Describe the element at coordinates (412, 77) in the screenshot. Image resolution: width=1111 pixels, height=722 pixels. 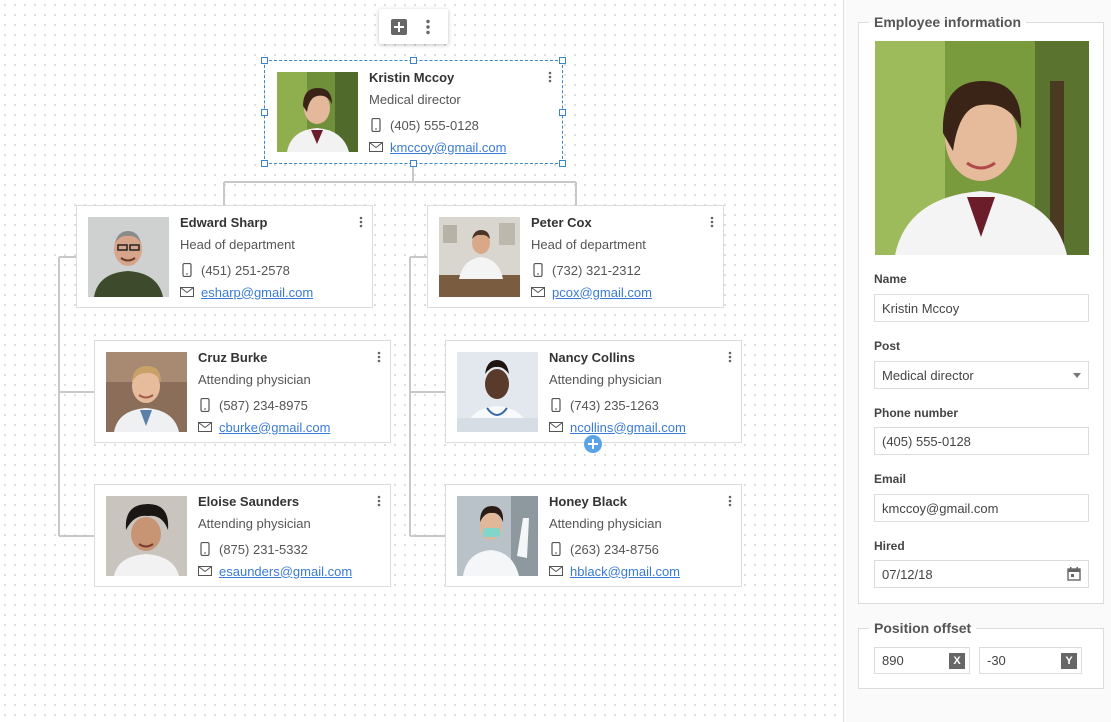
I see `employee-name: Kristin Mccoy` at that location.